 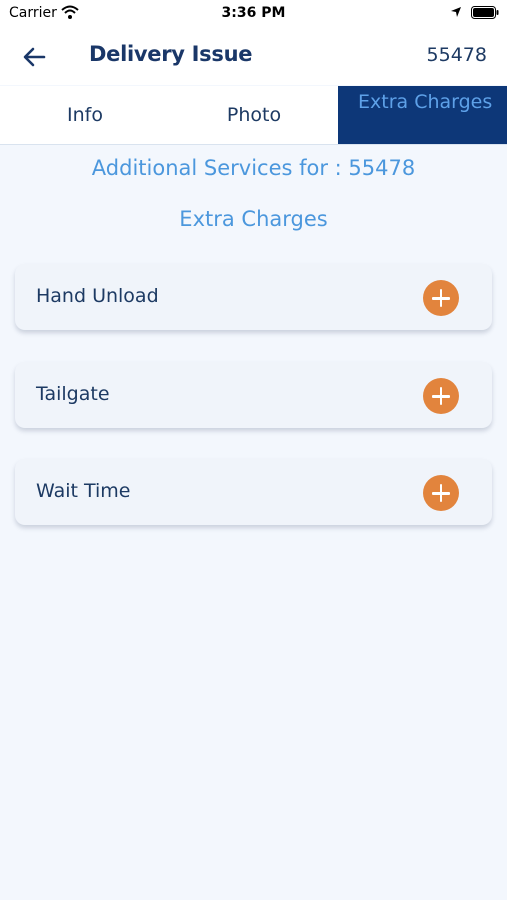 What do you see at coordinates (171, 54) in the screenshot?
I see `page-title: Delivery Issue` at bounding box center [171, 54].